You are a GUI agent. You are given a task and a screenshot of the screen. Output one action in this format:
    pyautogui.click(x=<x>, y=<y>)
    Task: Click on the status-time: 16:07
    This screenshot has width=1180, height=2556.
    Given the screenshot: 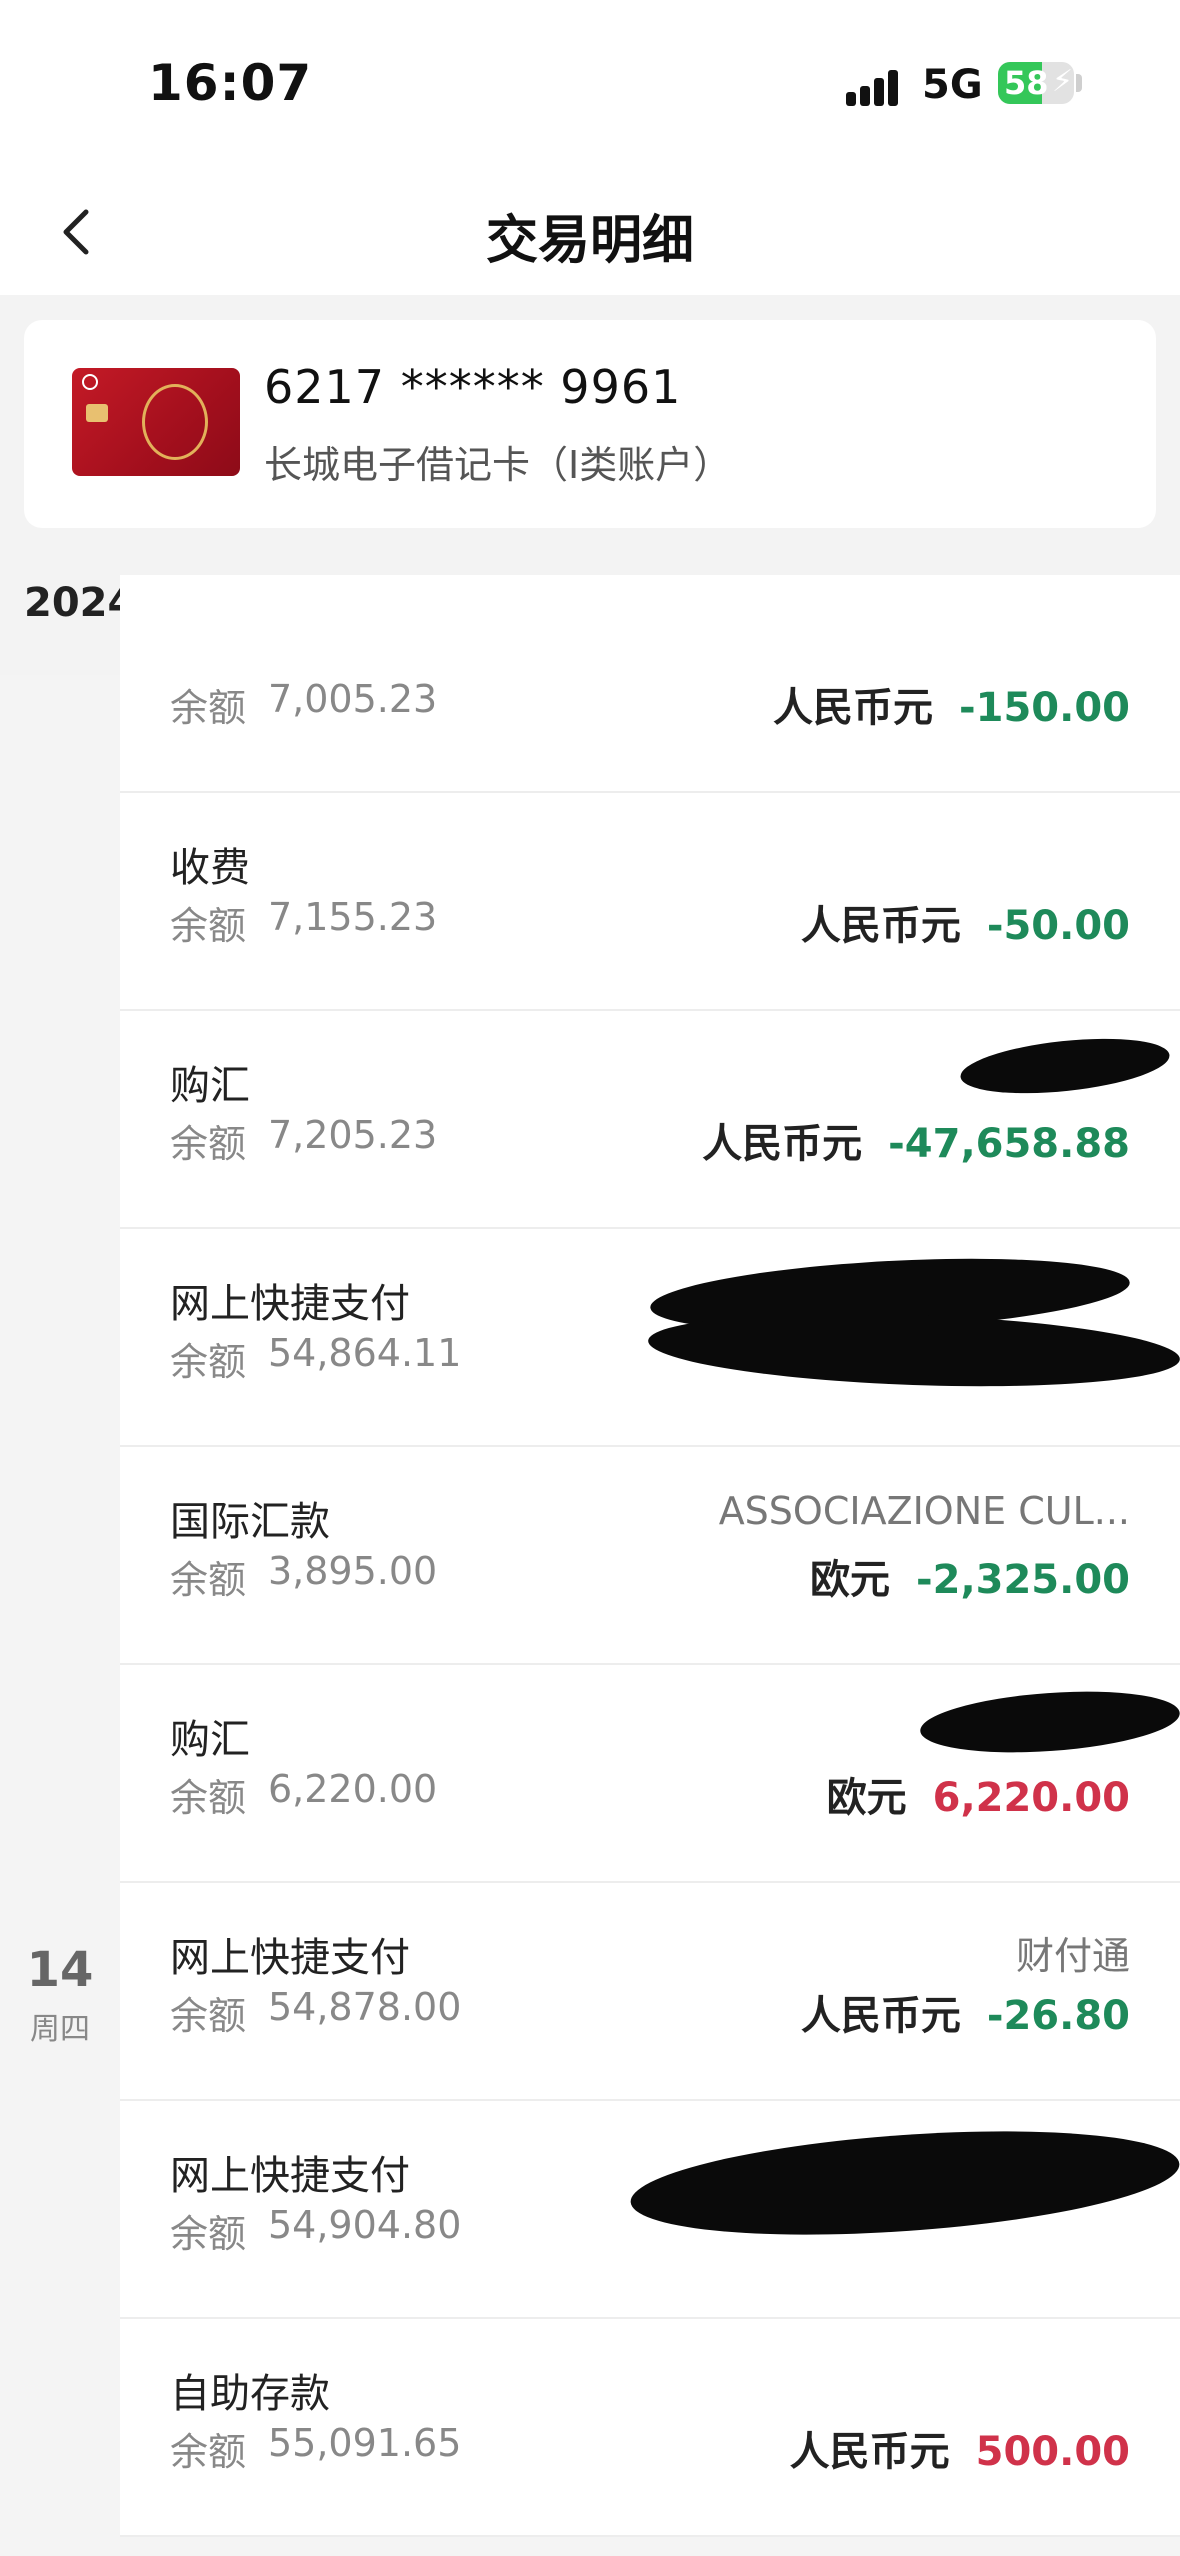 What is the action you would take?
    pyautogui.click(x=230, y=83)
    